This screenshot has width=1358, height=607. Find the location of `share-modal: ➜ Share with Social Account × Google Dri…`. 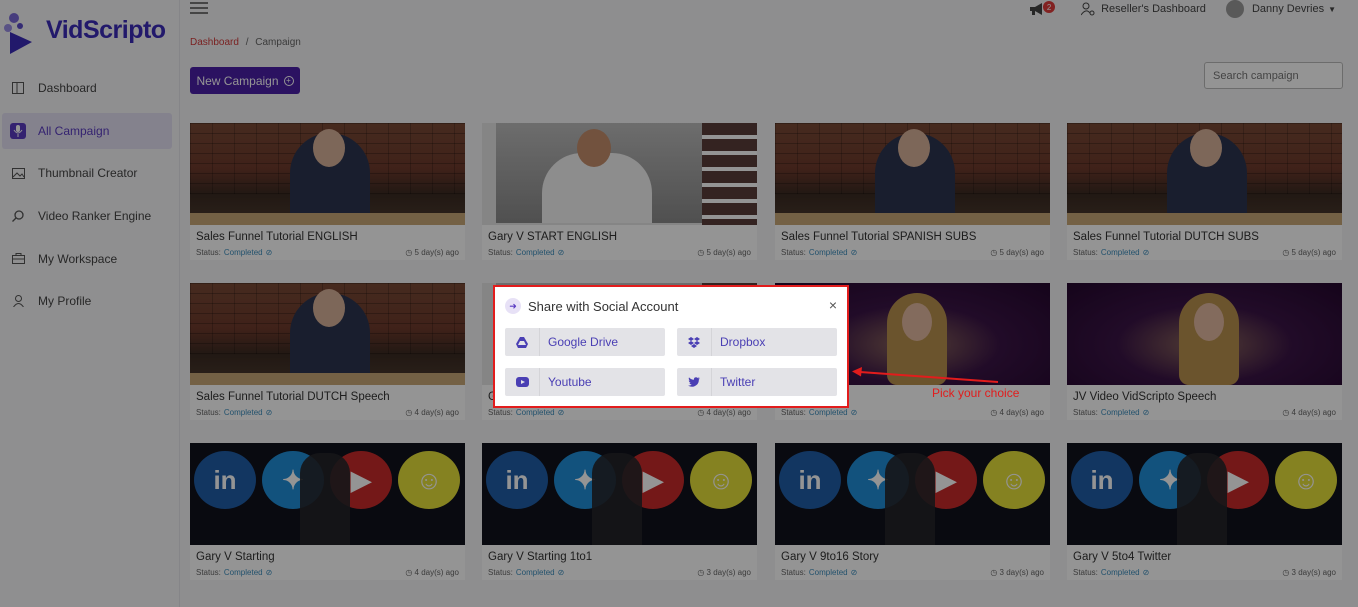

share-modal: ➜ Share with Social Account × Google Dri… is located at coordinates (671, 346).